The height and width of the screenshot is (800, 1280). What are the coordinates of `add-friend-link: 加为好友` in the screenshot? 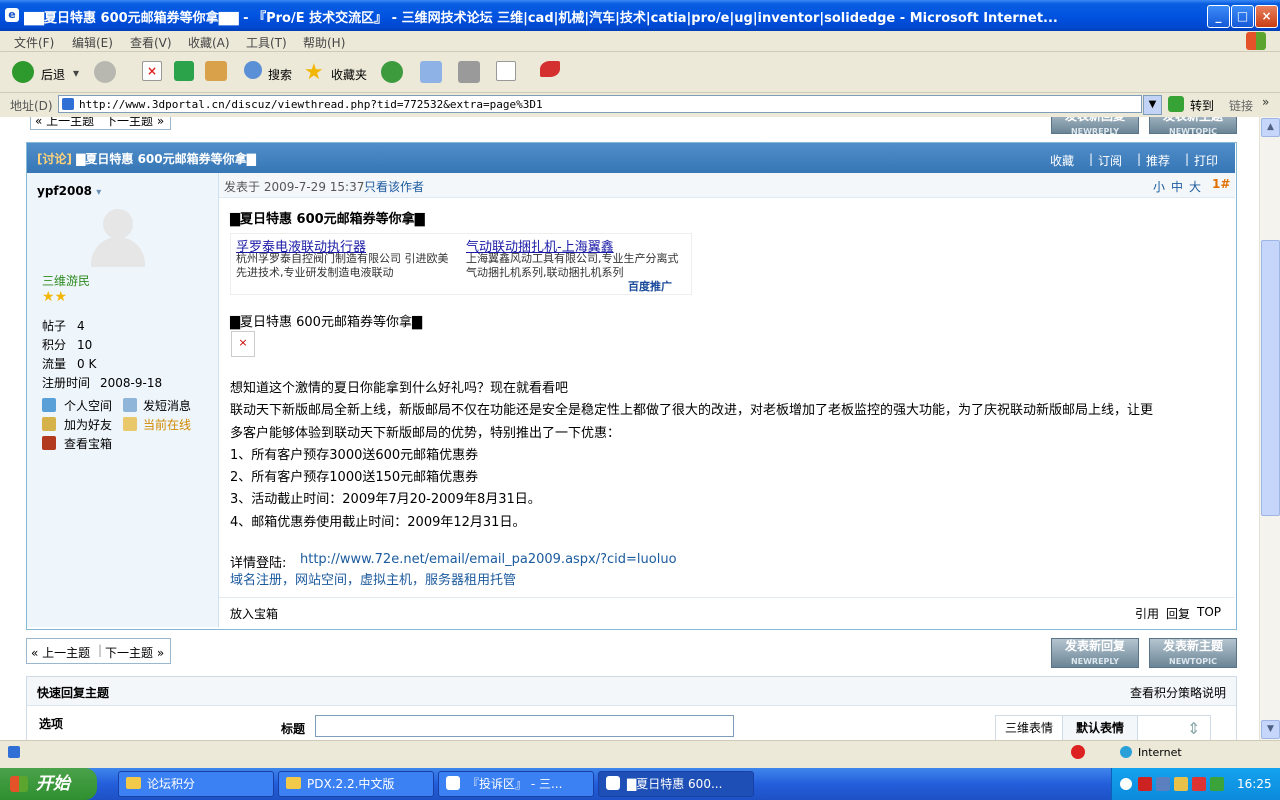 It's located at (88, 424).